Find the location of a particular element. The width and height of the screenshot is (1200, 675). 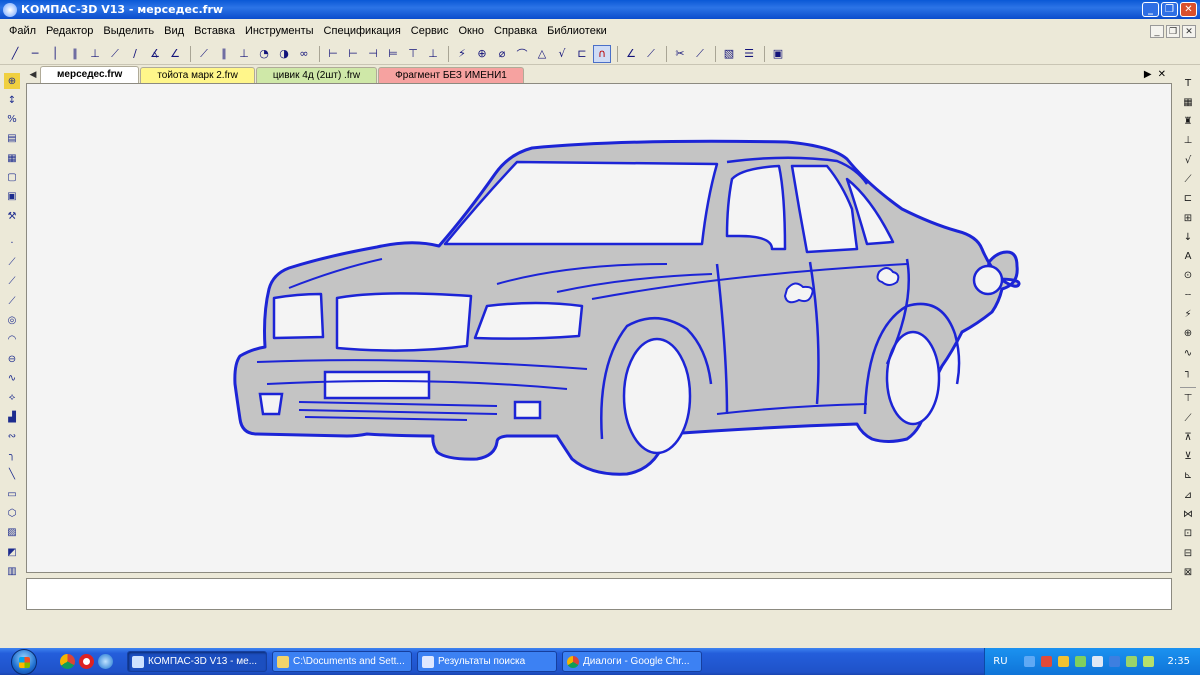

tab-toyota: тойота марк 2.frw is located at coordinates (197, 75).